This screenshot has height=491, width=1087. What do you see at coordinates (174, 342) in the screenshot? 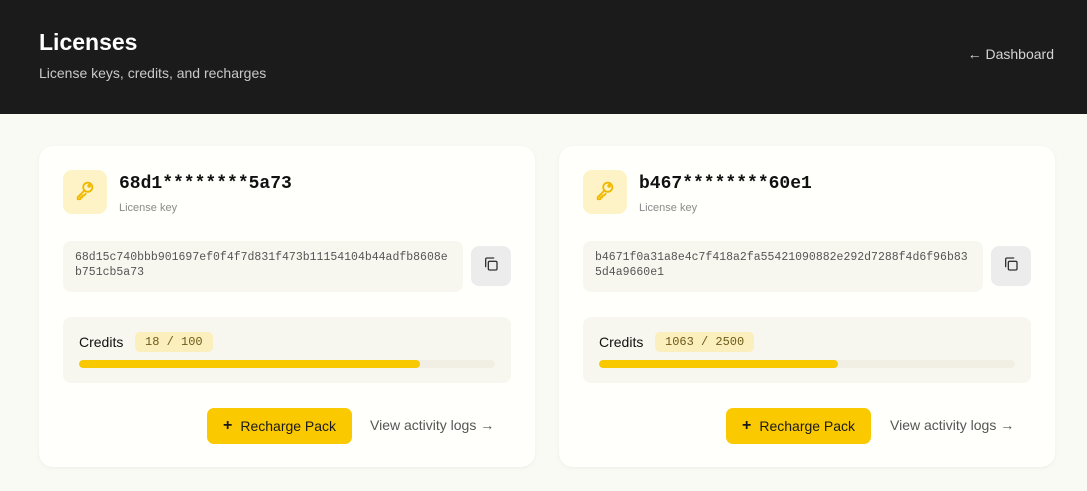
I see `credits-badge: 18 / 100` at bounding box center [174, 342].